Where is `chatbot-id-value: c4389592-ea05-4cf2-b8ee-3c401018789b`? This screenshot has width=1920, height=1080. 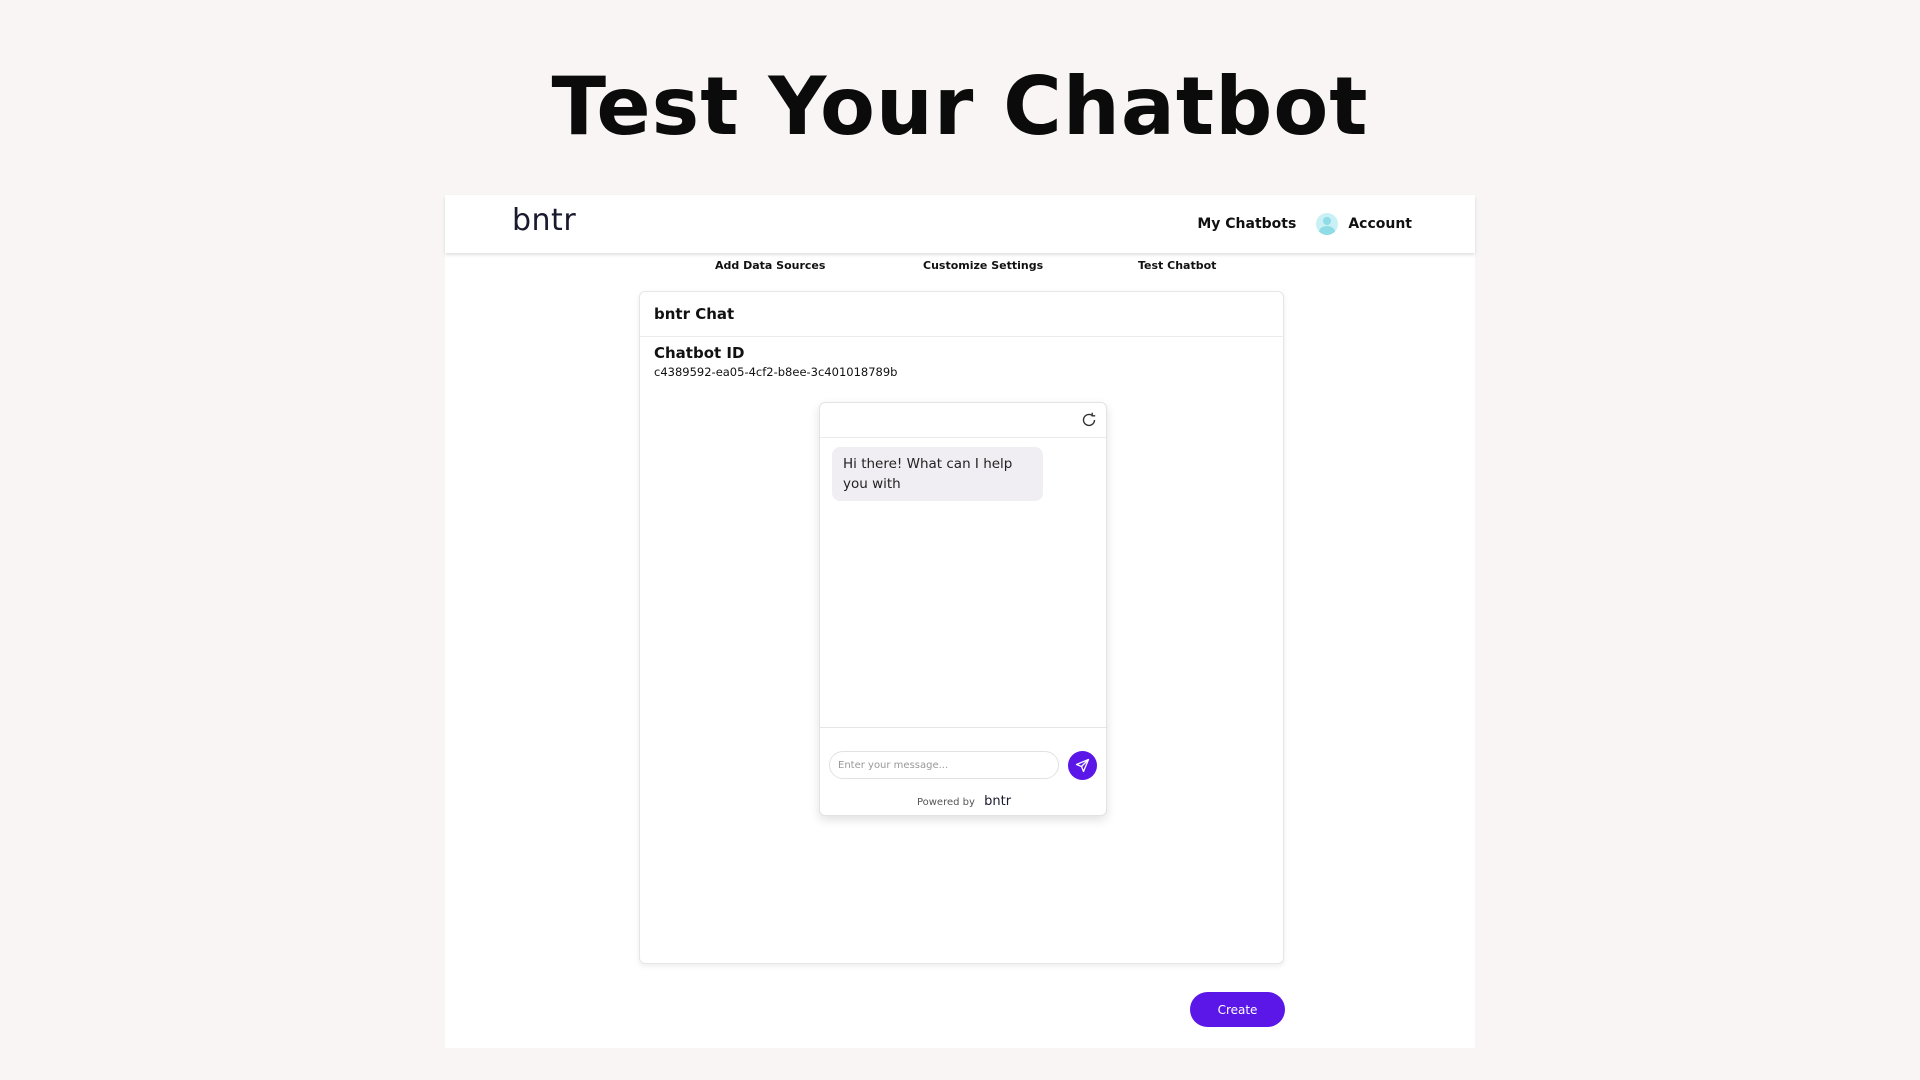
chatbot-id-value: c4389592-ea05-4cf2-b8ee-3c401018789b is located at coordinates (776, 372).